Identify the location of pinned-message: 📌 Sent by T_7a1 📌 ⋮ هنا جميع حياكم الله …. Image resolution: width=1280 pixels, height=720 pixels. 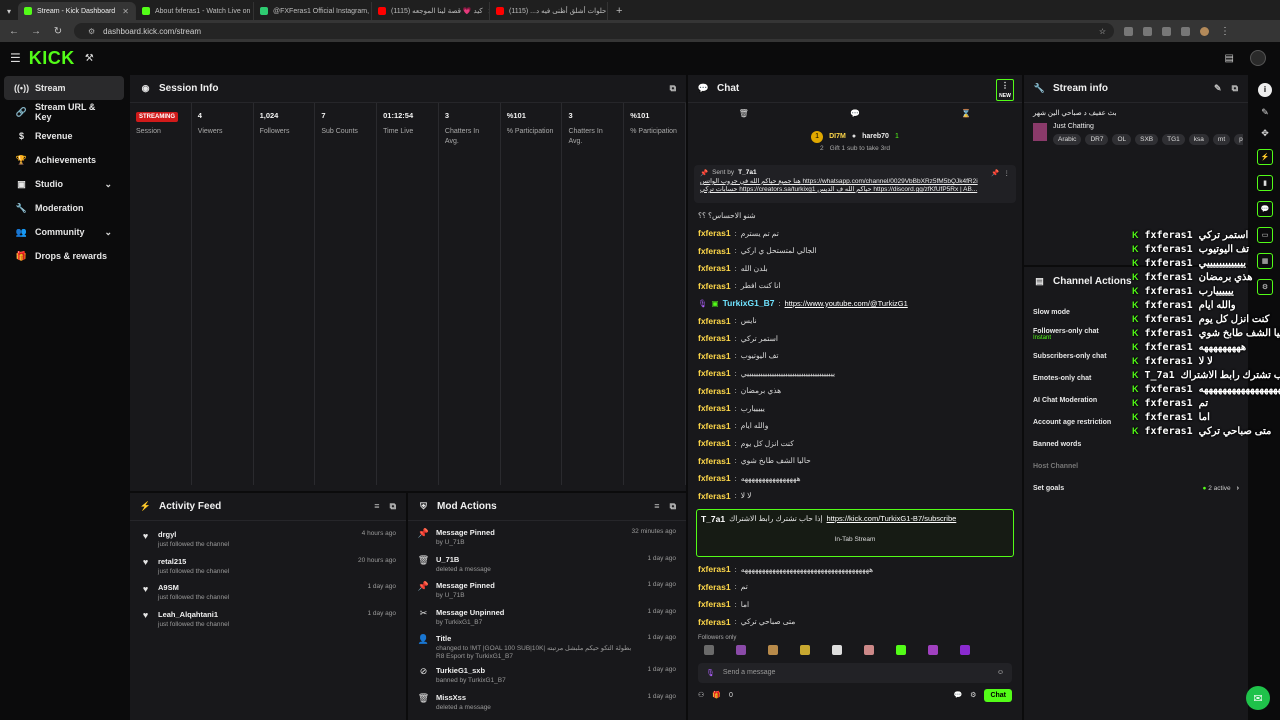
(855, 184).